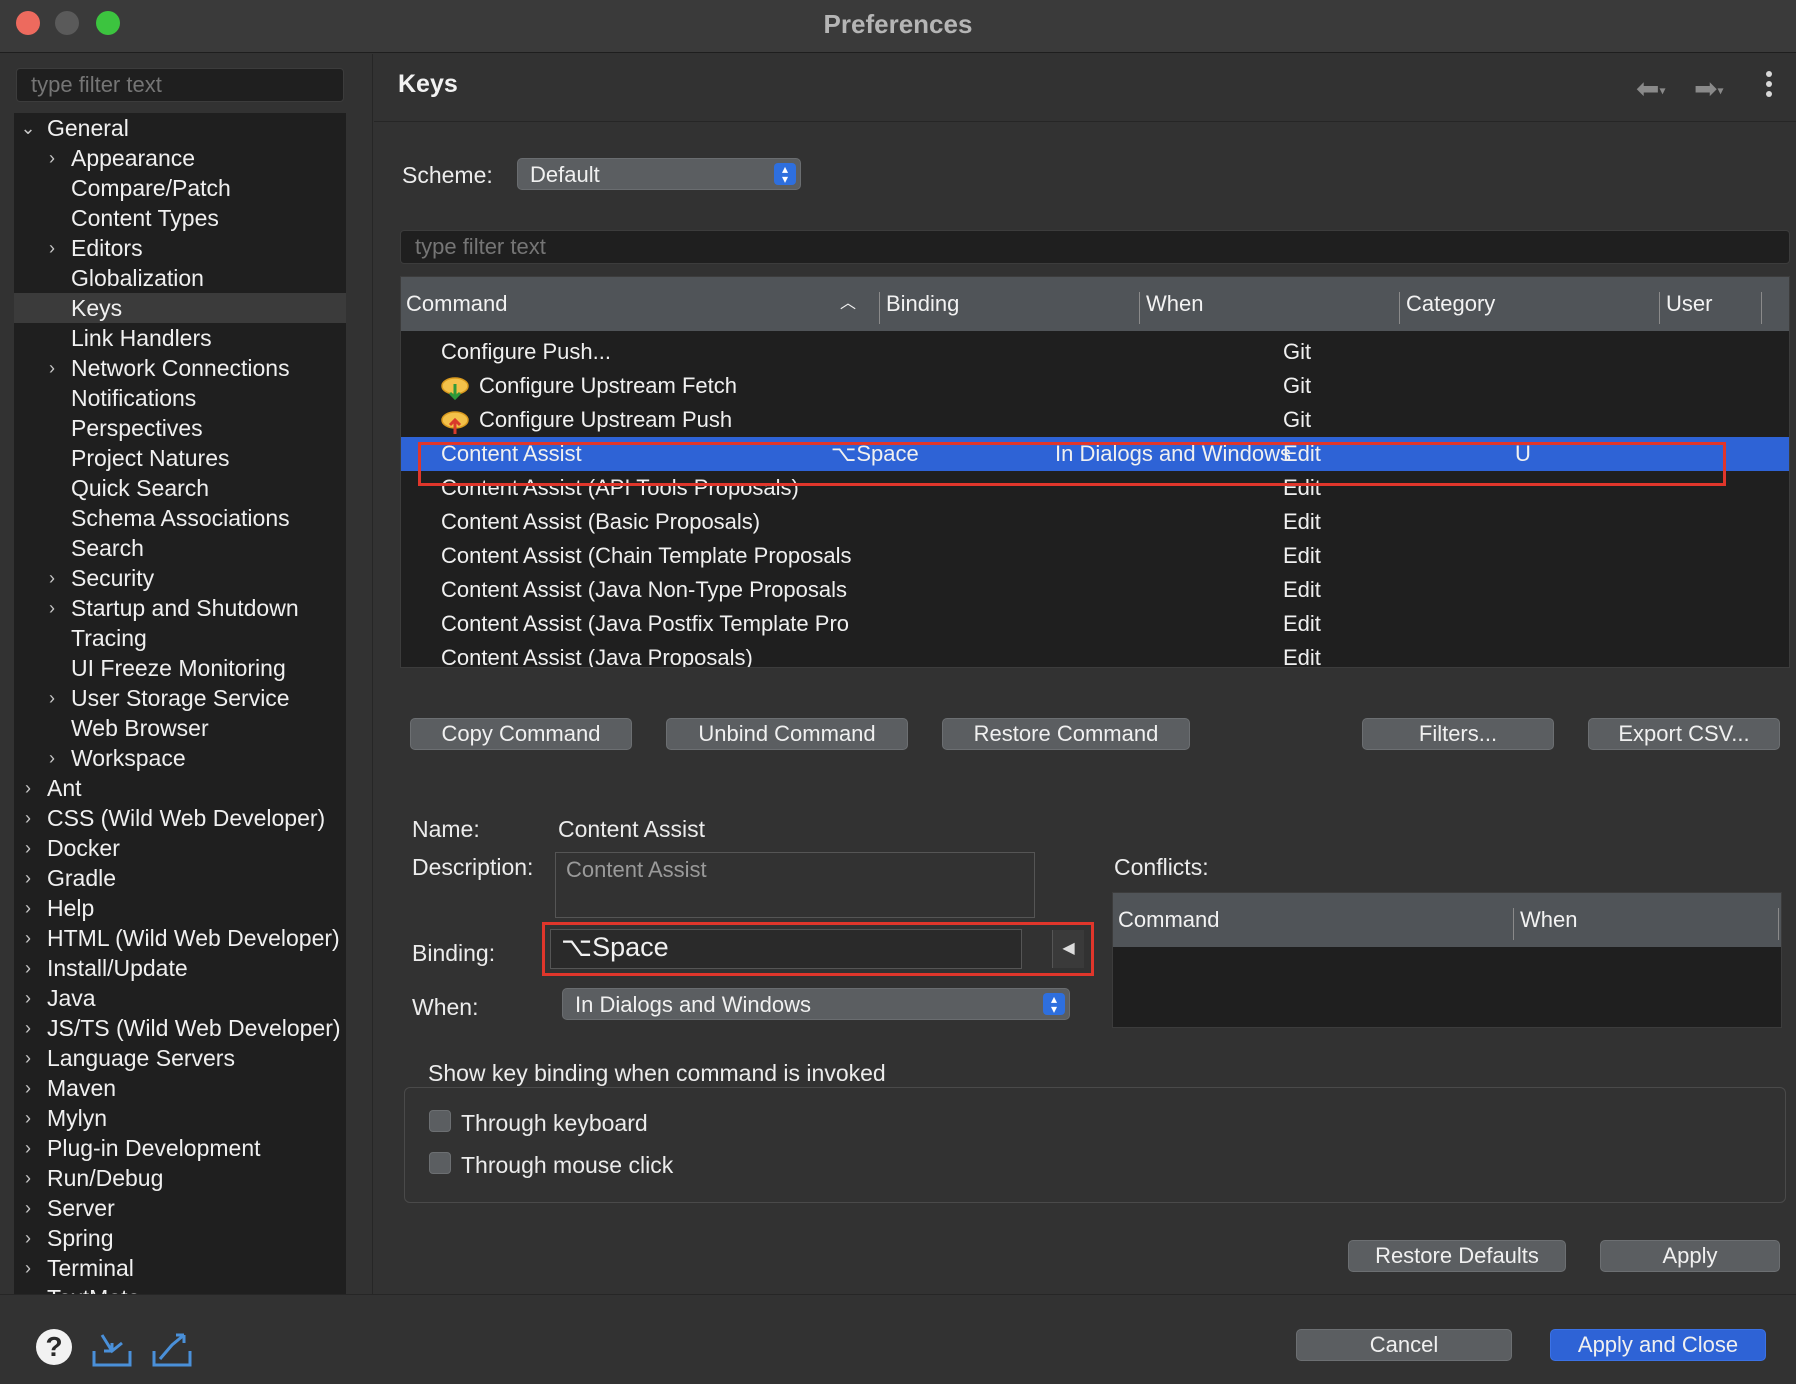  I want to click on column-user: User, so click(1686, 304).